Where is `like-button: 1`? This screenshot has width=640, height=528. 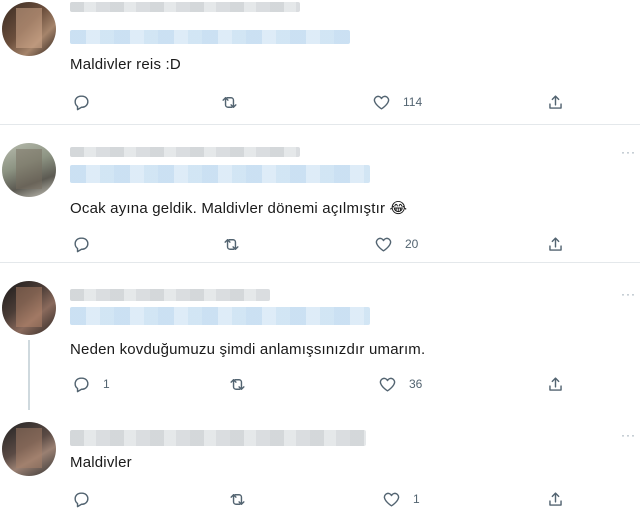 like-button: 1 is located at coordinates (401, 499).